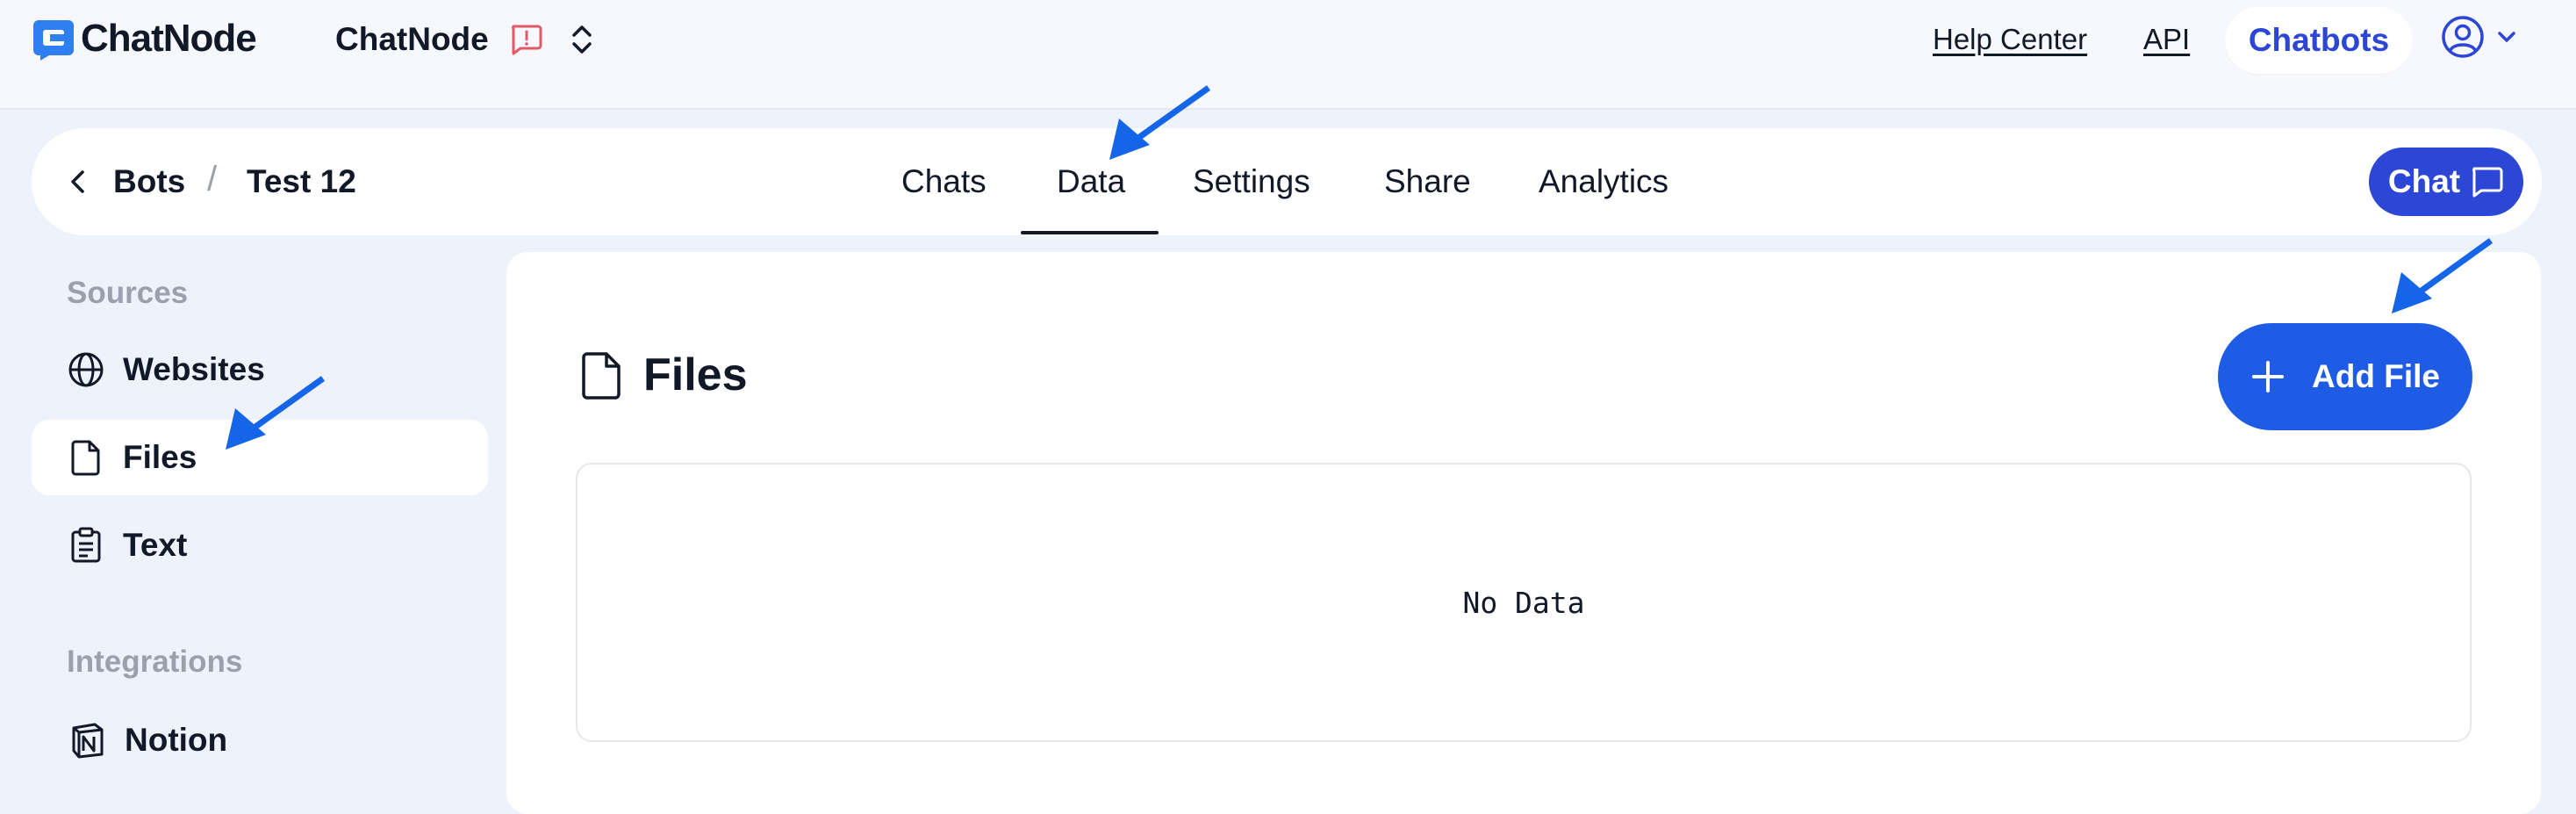  What do you see at coordinates (194, 369) in the screenshot?
I see `sidebar-item-label: Websites` at bounding box center [194, 369].